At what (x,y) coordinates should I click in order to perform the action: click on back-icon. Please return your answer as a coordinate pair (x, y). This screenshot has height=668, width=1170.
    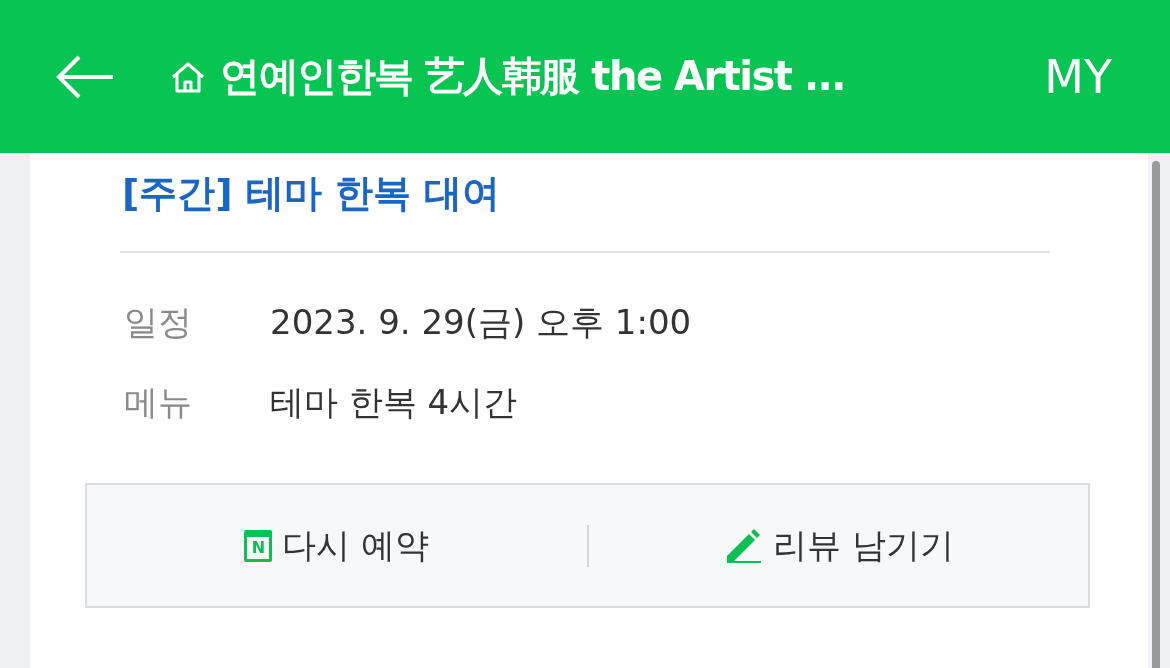
    Looking at the image, I should click on (85, 76).